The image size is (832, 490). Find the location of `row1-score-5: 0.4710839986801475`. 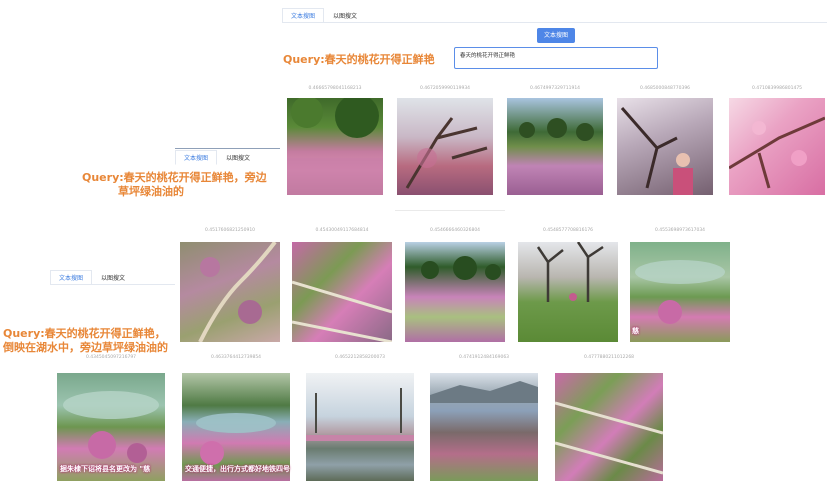

row1-score-5: 0.4710839986801475 is located at coordinates (777, 88).